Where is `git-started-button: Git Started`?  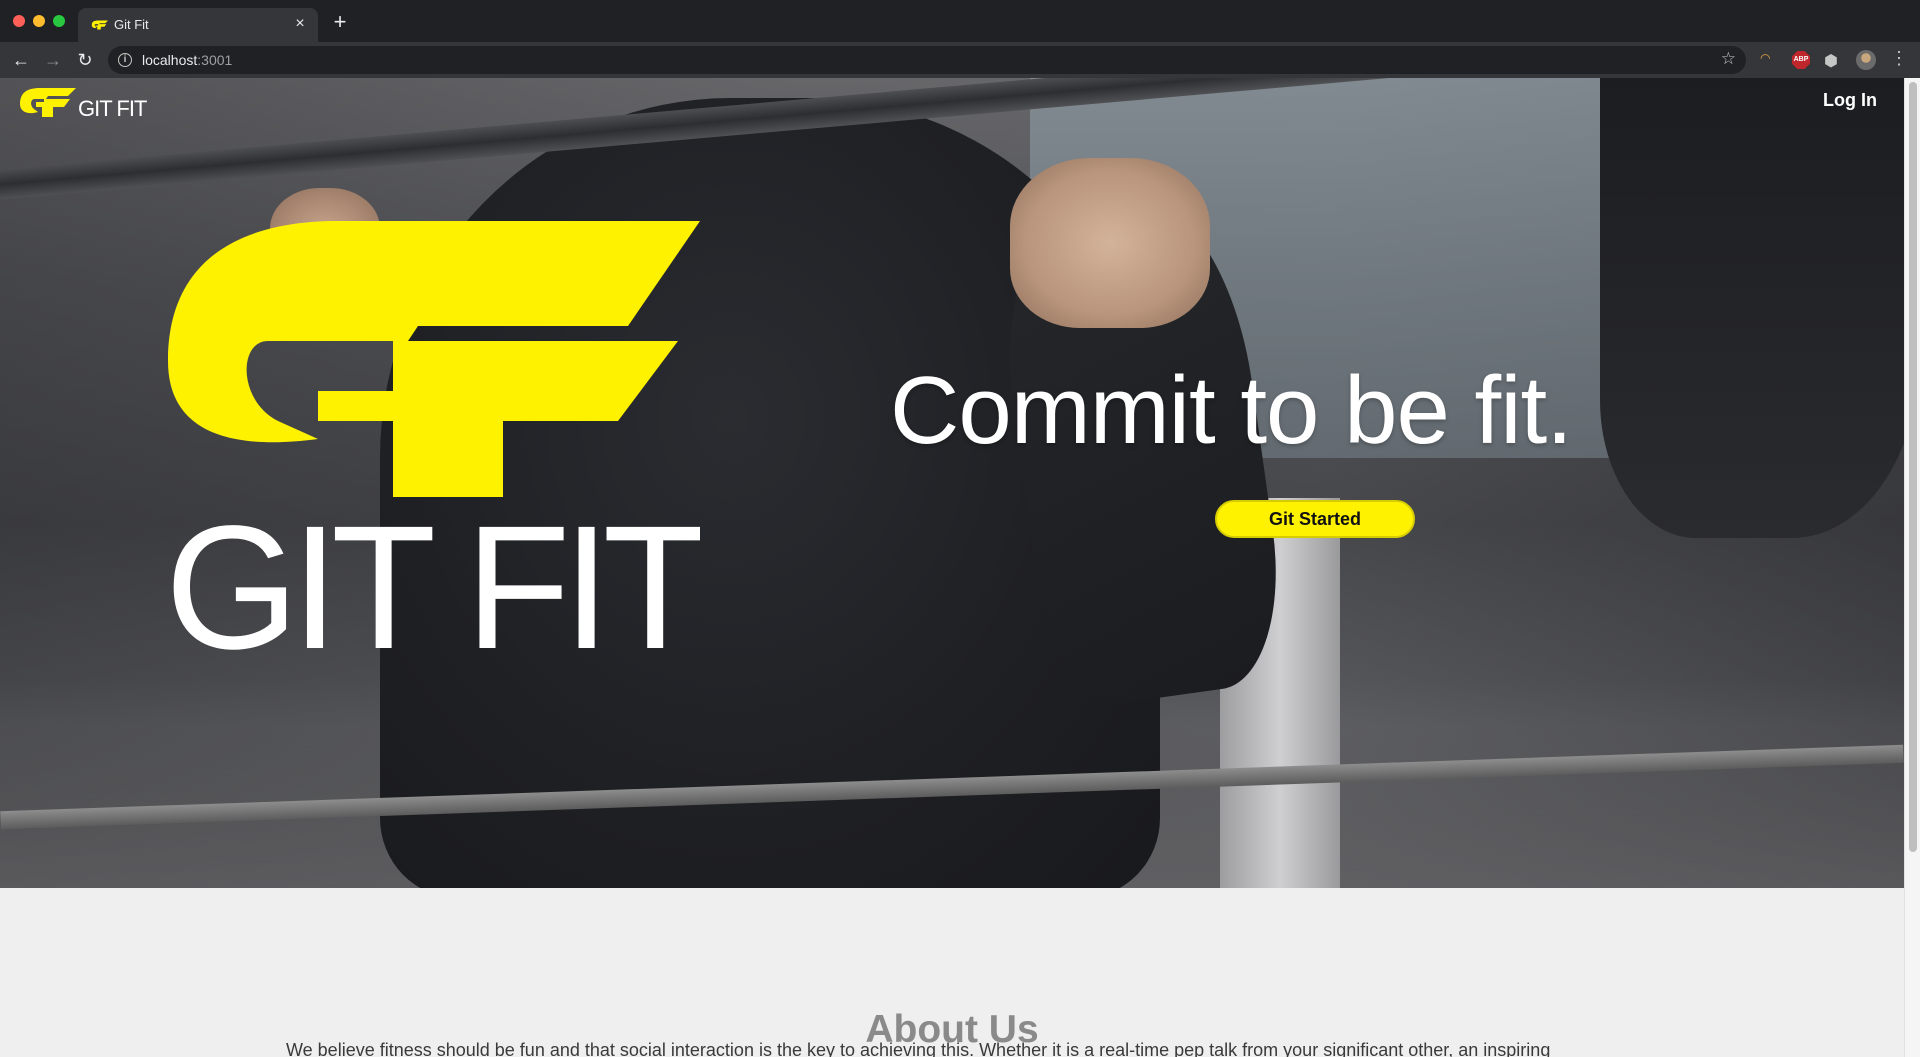 git-started-button: Git Started is located at coordinates (1315, 519).